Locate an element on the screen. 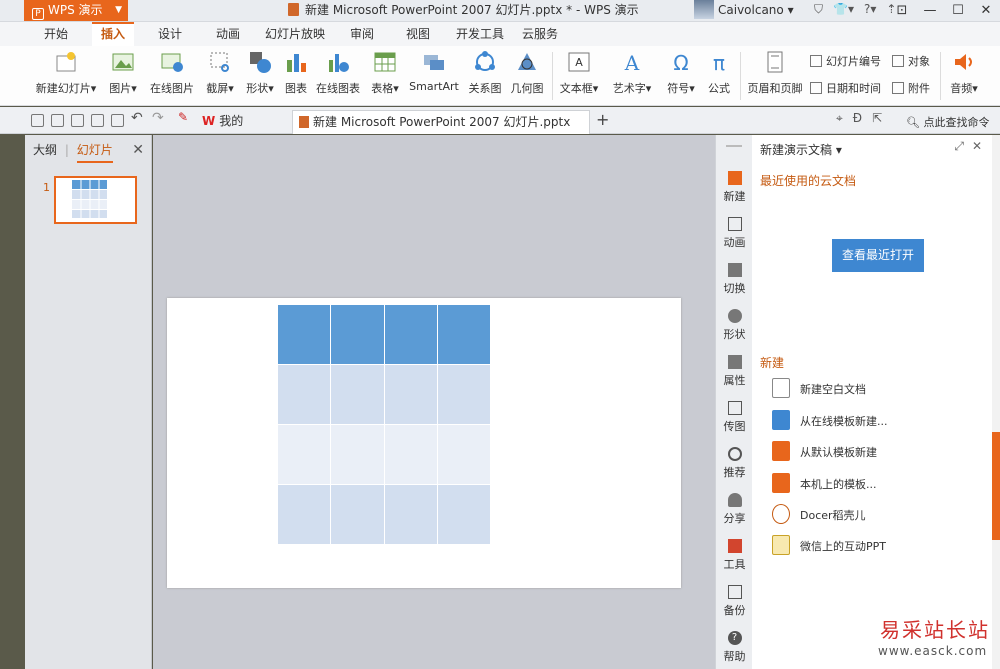 This screenshot has height=669, width=1000. picture-button: 图片▾ is located at coordinates (123, 73).